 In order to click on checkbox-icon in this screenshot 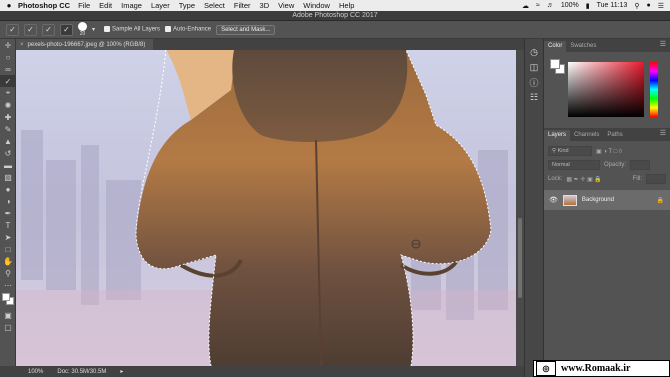, I will do `click(107, 29)`.